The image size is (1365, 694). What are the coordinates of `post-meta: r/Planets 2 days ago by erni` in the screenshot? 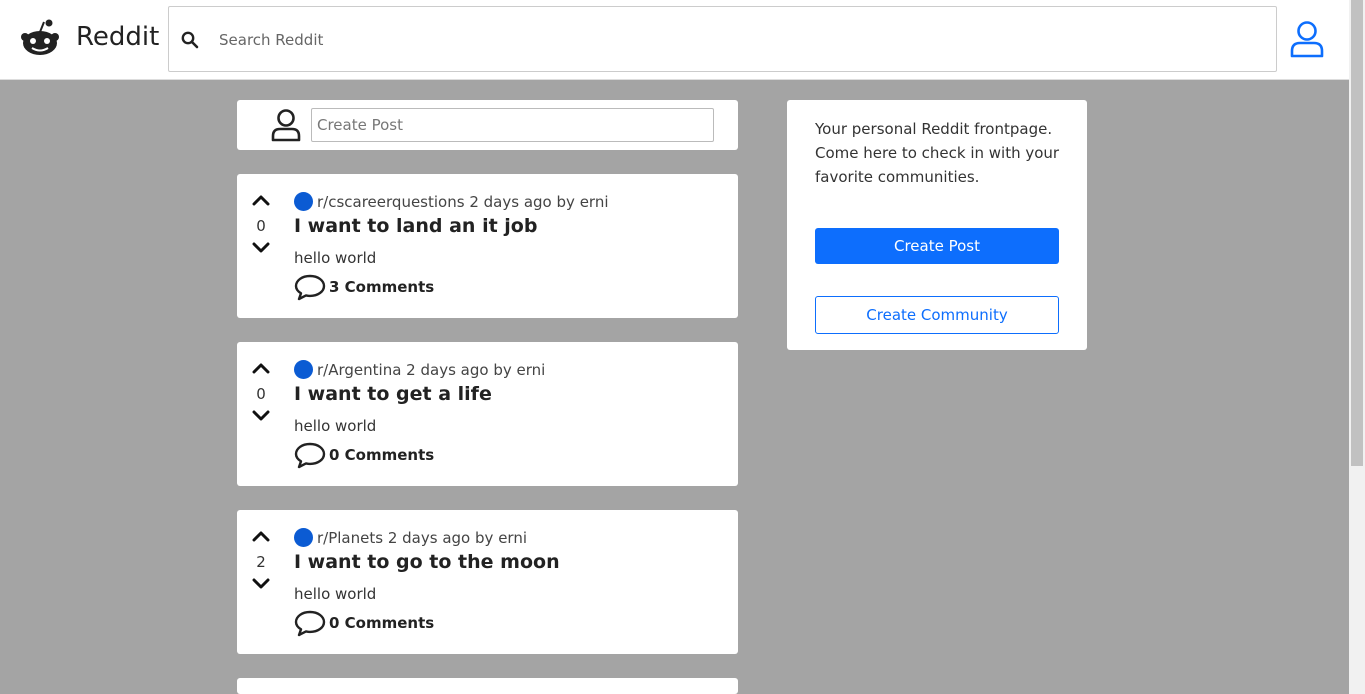 It's located at (410, 537).